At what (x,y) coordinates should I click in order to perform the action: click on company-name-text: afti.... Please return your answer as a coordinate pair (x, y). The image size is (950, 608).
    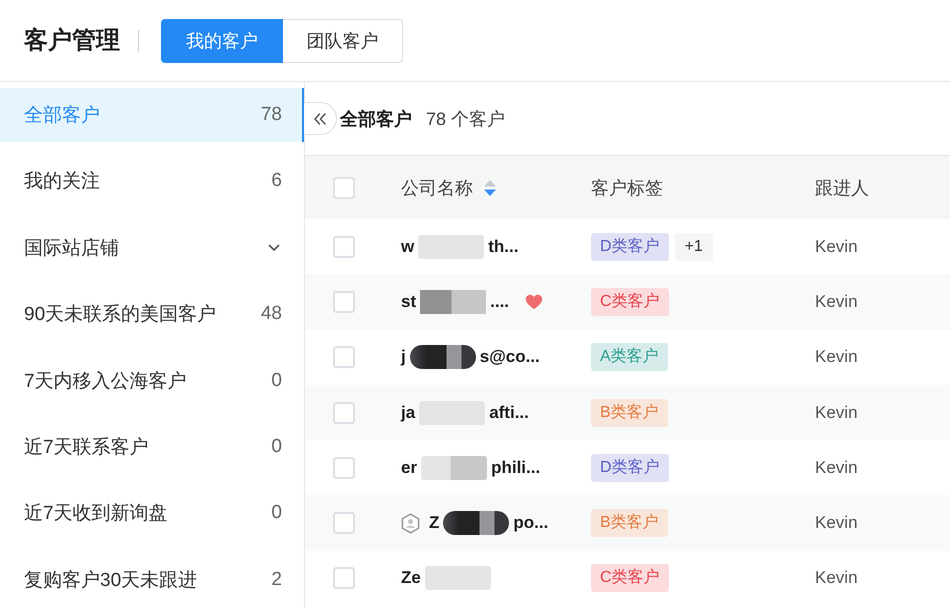
    Looking at the image, I should click on (509, 412).